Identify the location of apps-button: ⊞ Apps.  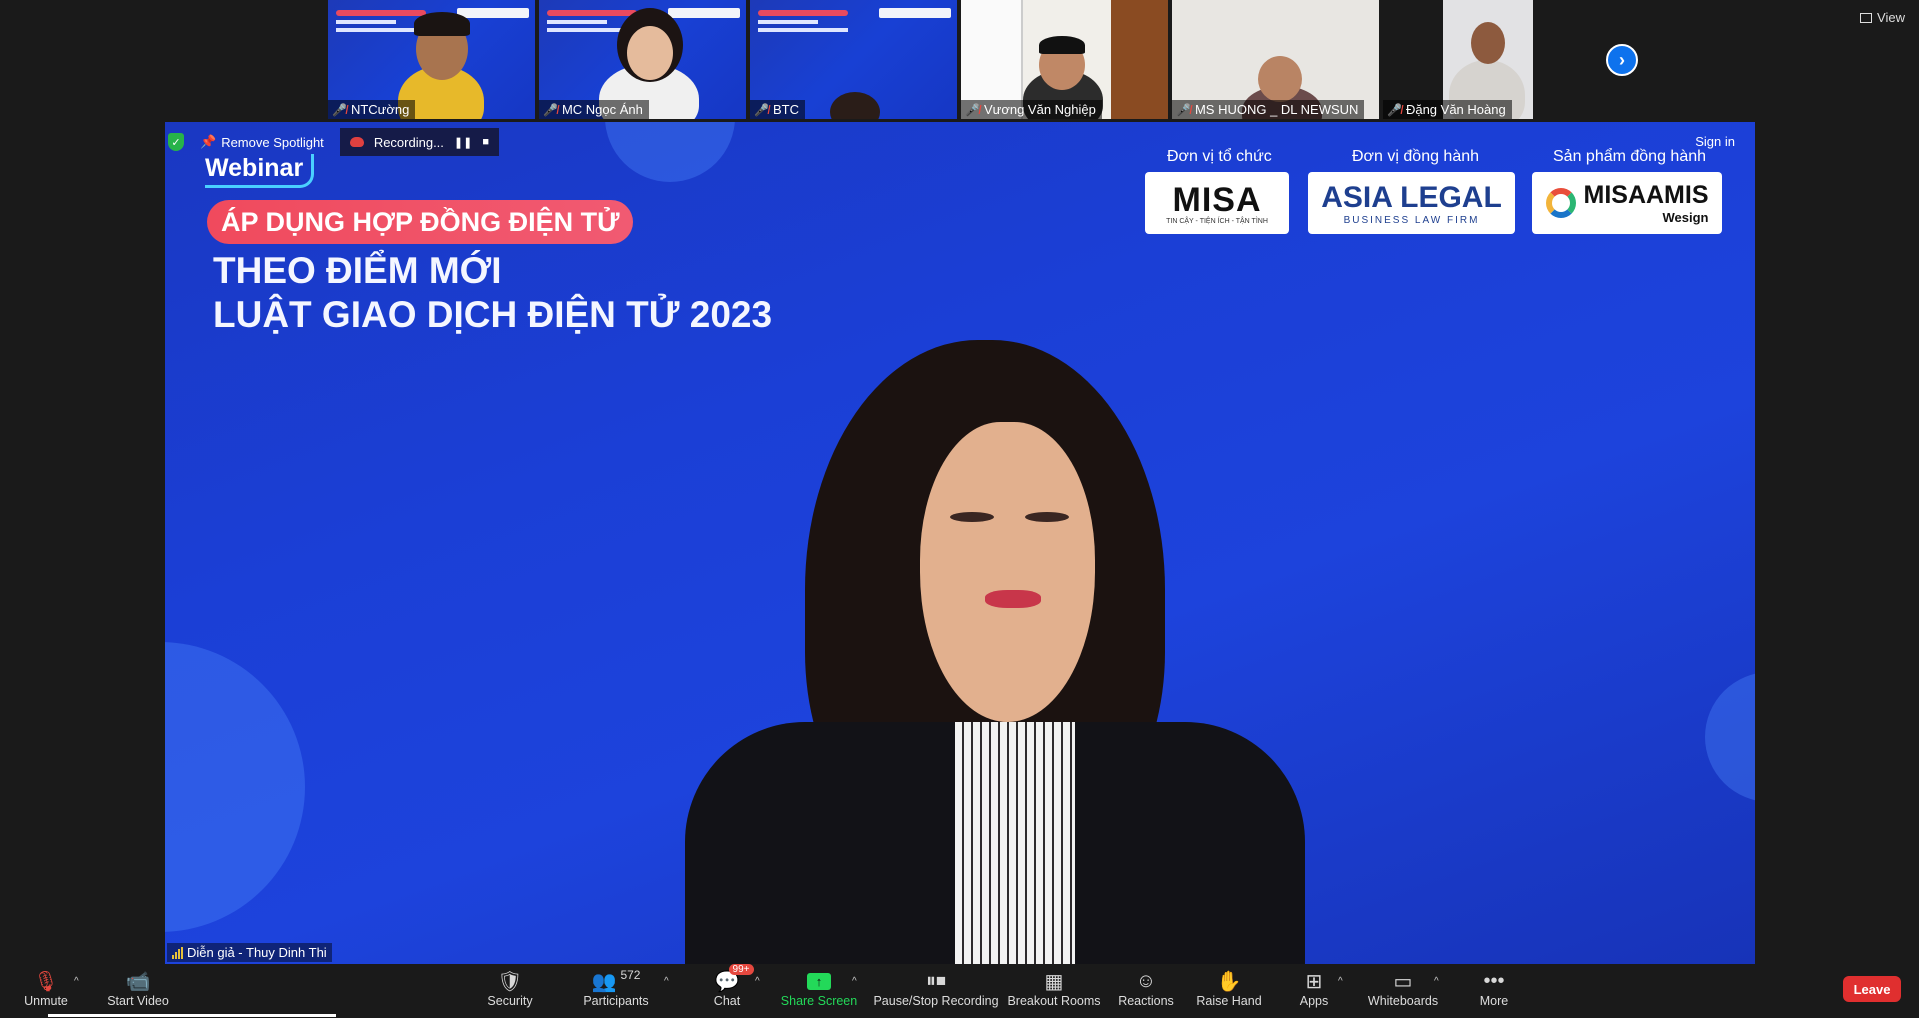
(1314, 988).